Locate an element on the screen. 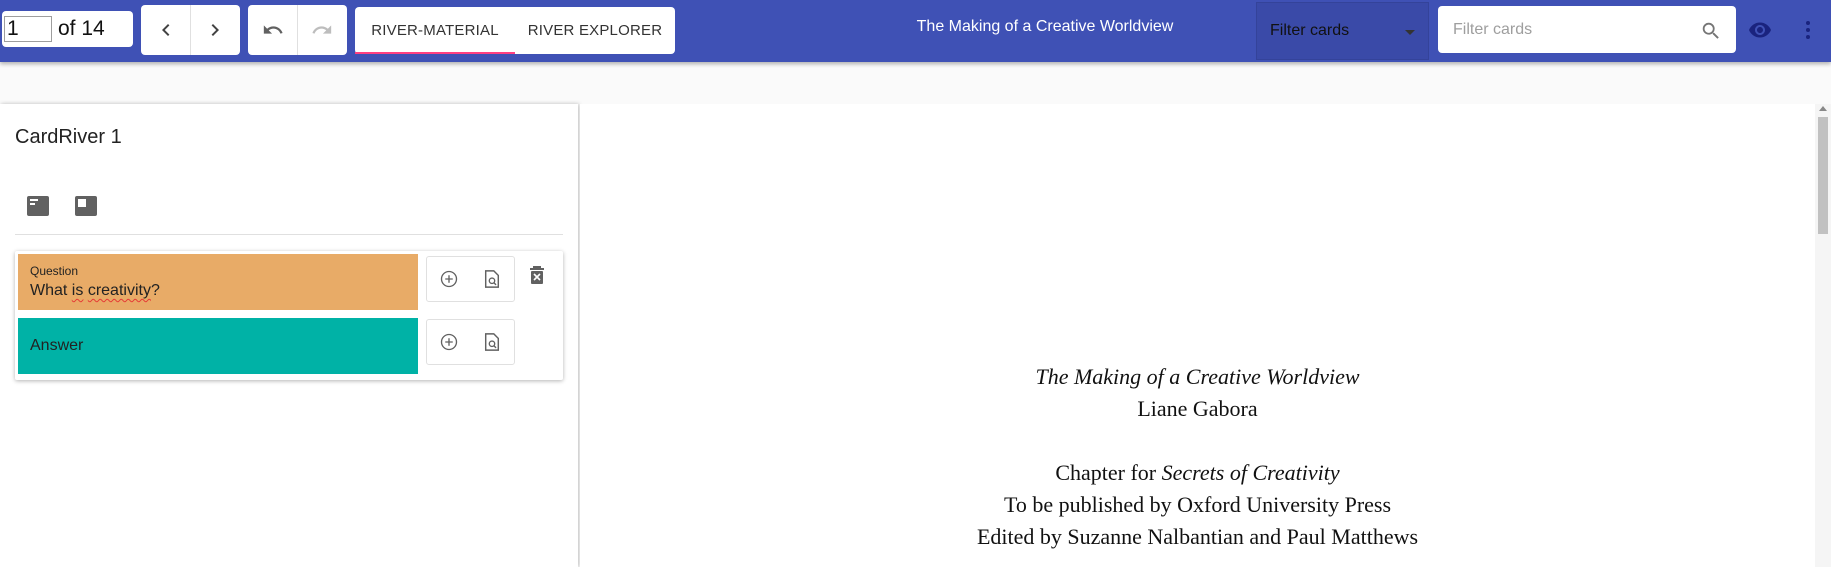 The height and width of the screenshot is (567, 1831). doc-title-text: The Making of a Creative Worldview is located at coordinates (1197, 376).